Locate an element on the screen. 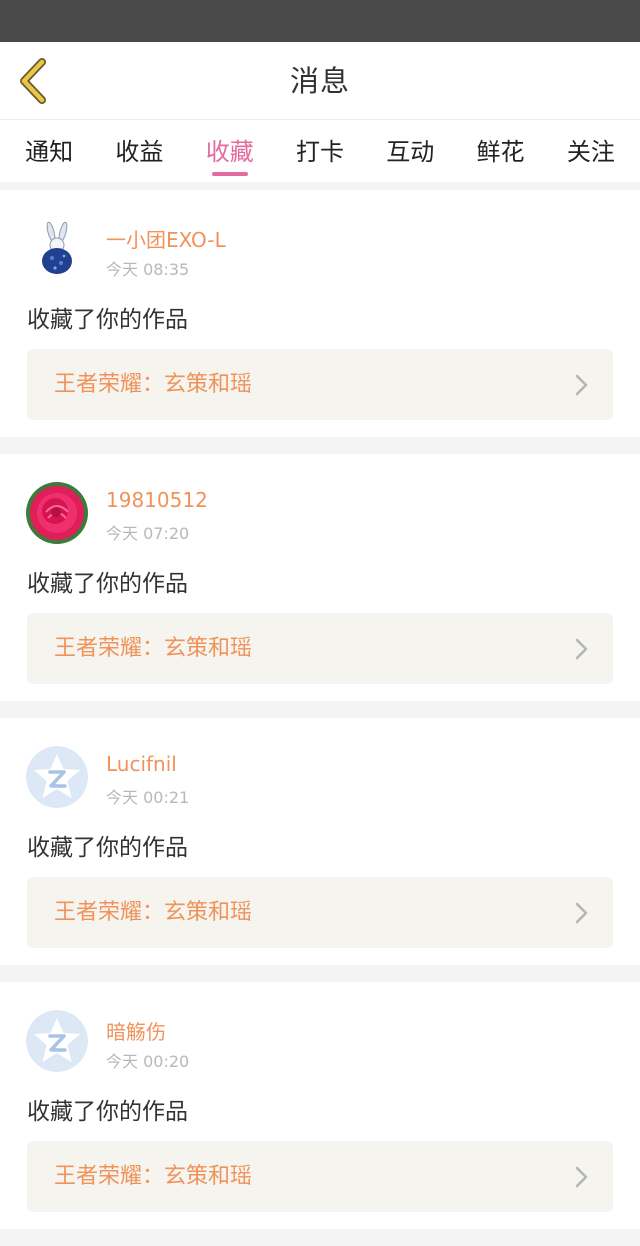 Image resolution: width=640 pixels, height=1246 pixels. tab-follow: 关注 is located at coordinates (591, 151).